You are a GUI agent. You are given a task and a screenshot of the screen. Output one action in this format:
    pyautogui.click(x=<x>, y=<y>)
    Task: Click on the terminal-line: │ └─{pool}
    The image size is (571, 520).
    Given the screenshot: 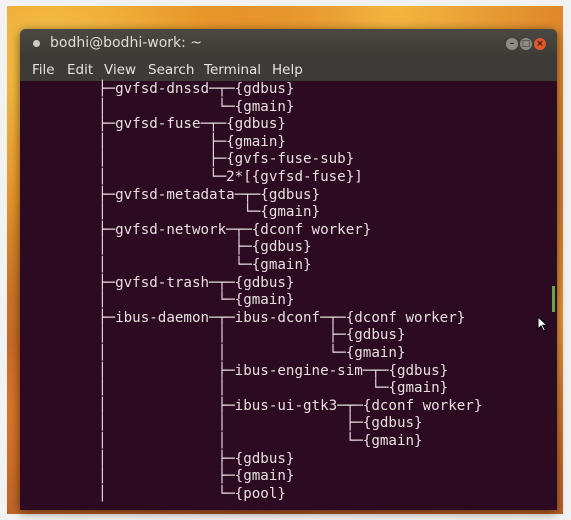 What is the action you would take?
    pyautogui.click(x=192, y=493)
    